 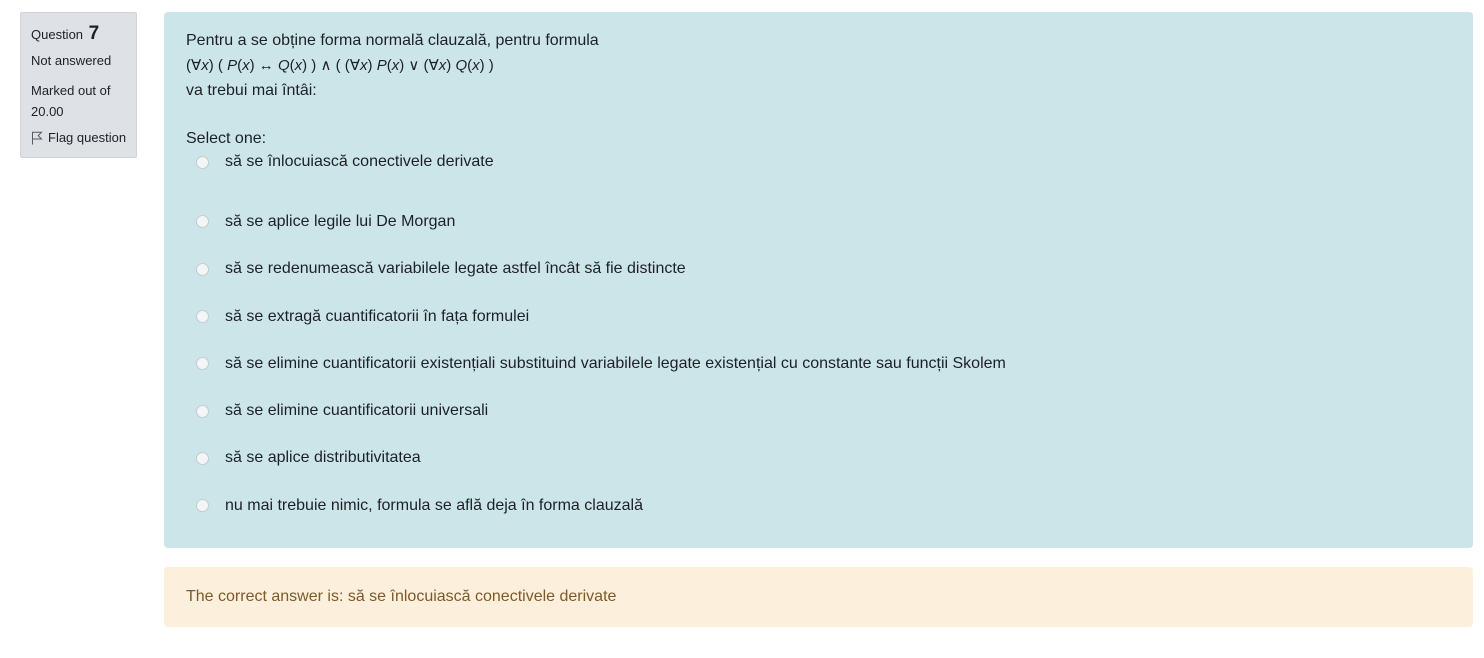 I want to click on question-label: Question, so click(x=57, y=34).